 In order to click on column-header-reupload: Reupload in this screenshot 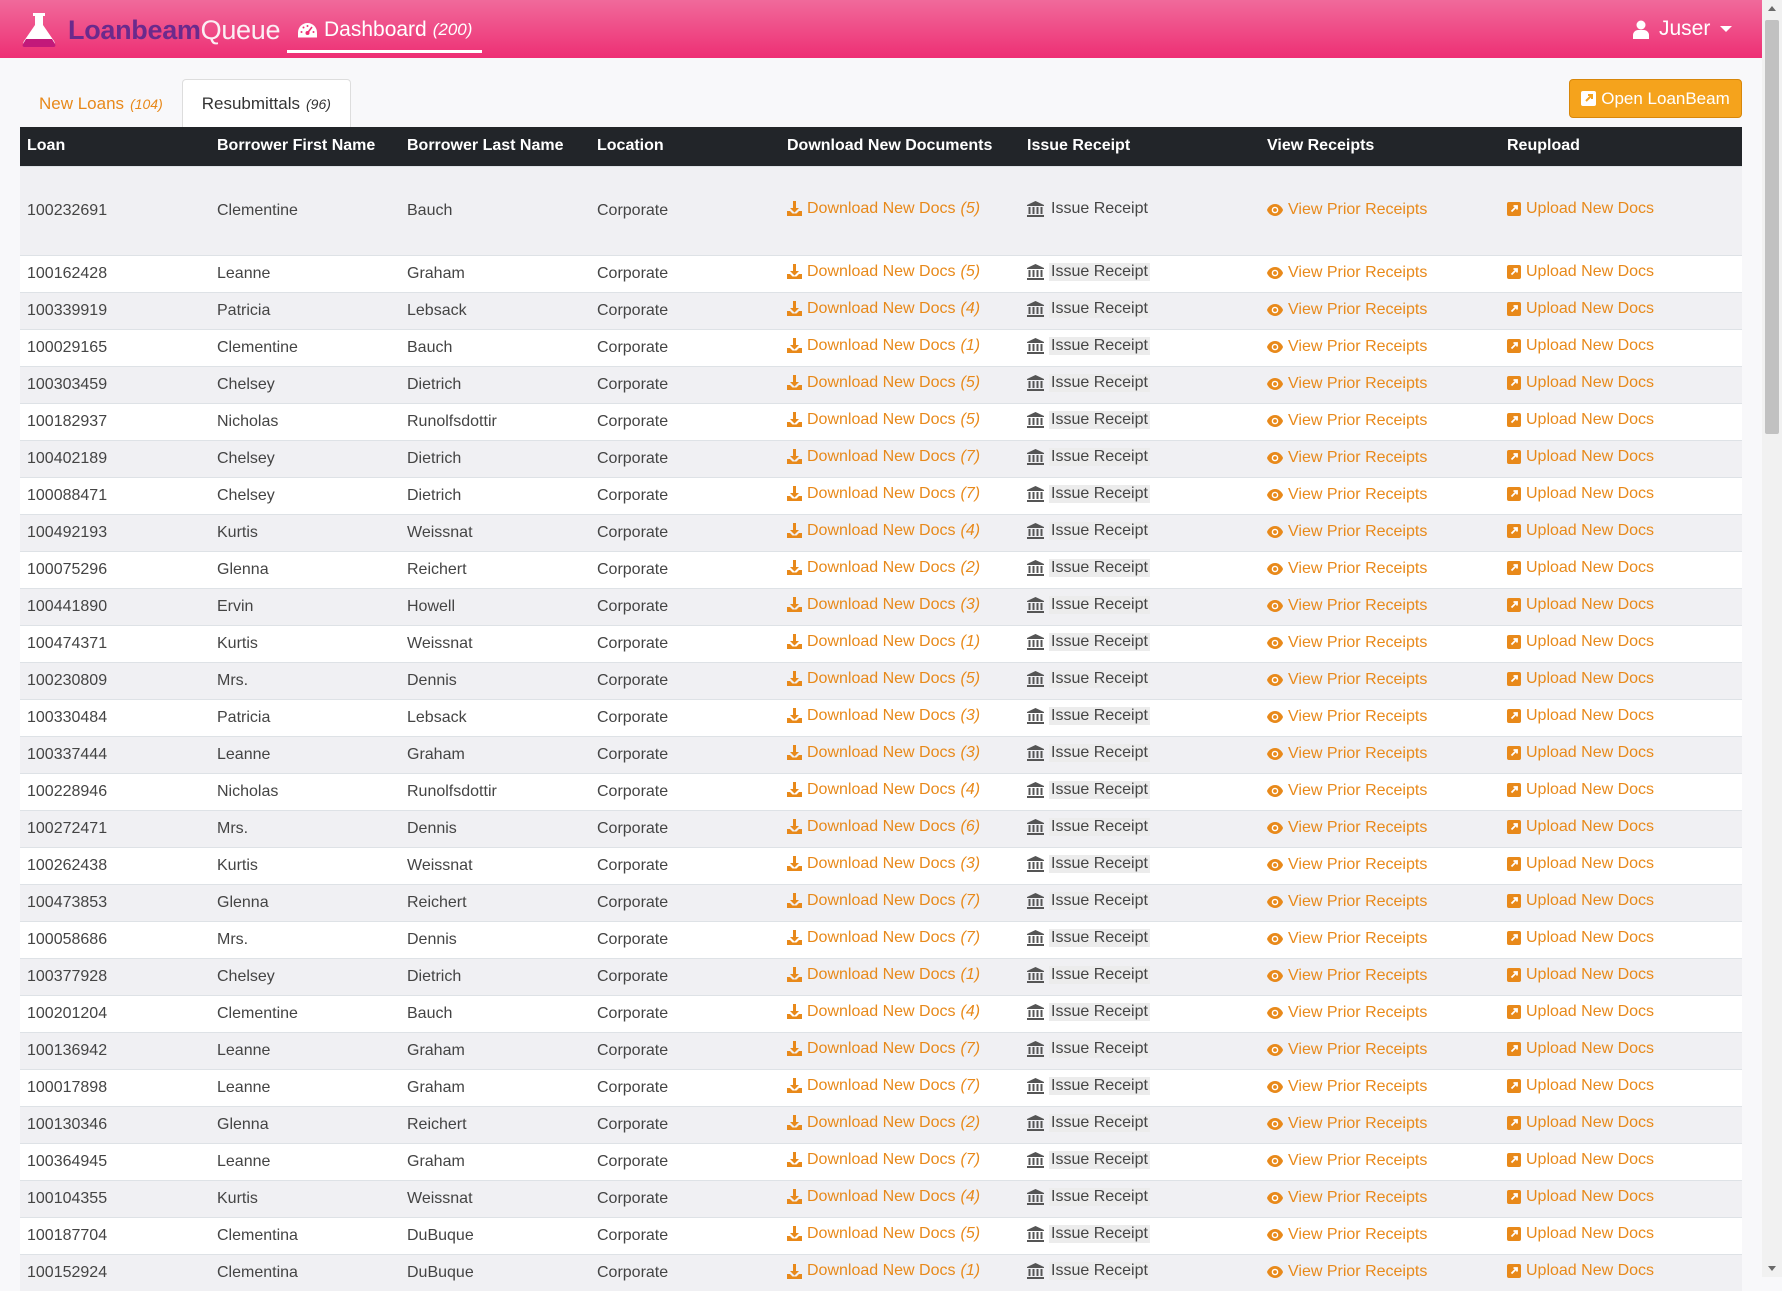, I will do `click(1621, 146)`.